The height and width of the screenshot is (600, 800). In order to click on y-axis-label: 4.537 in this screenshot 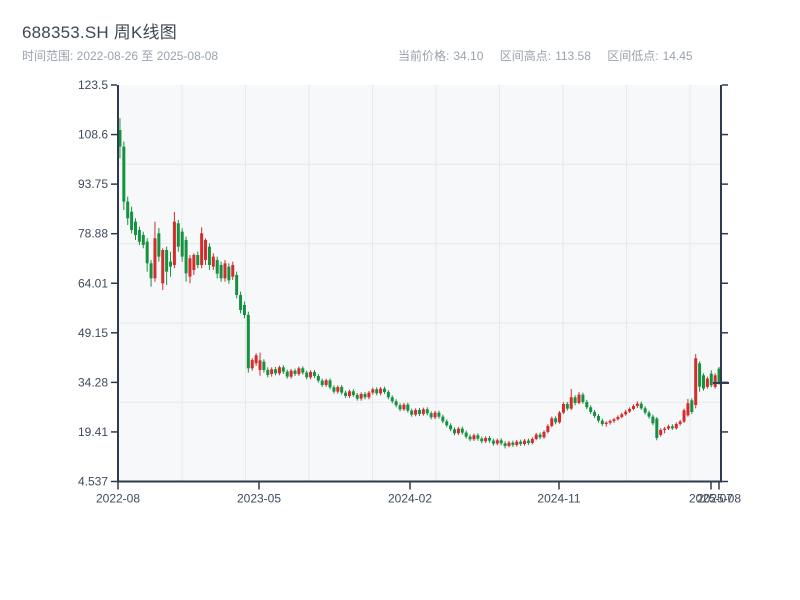, I will do `click(93, 482)`.